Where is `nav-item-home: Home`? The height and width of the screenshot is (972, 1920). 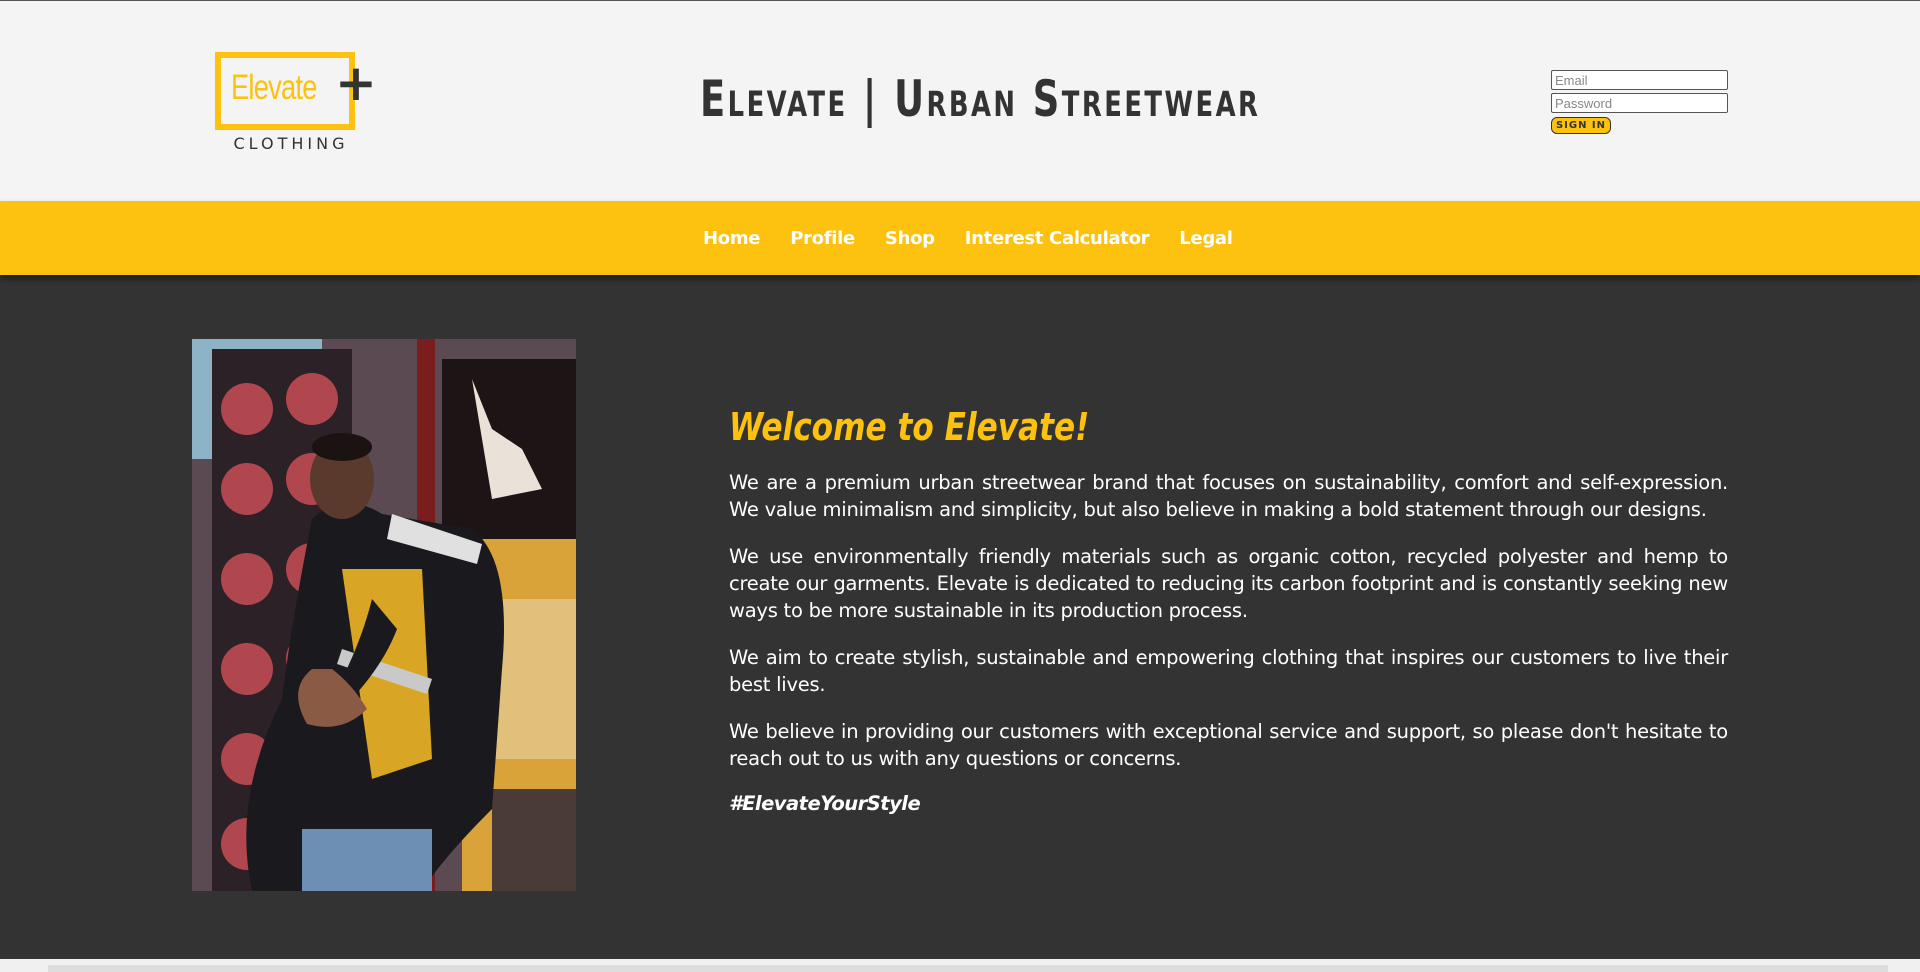 nav-item-home: Home is located at coordinates (732, 238).